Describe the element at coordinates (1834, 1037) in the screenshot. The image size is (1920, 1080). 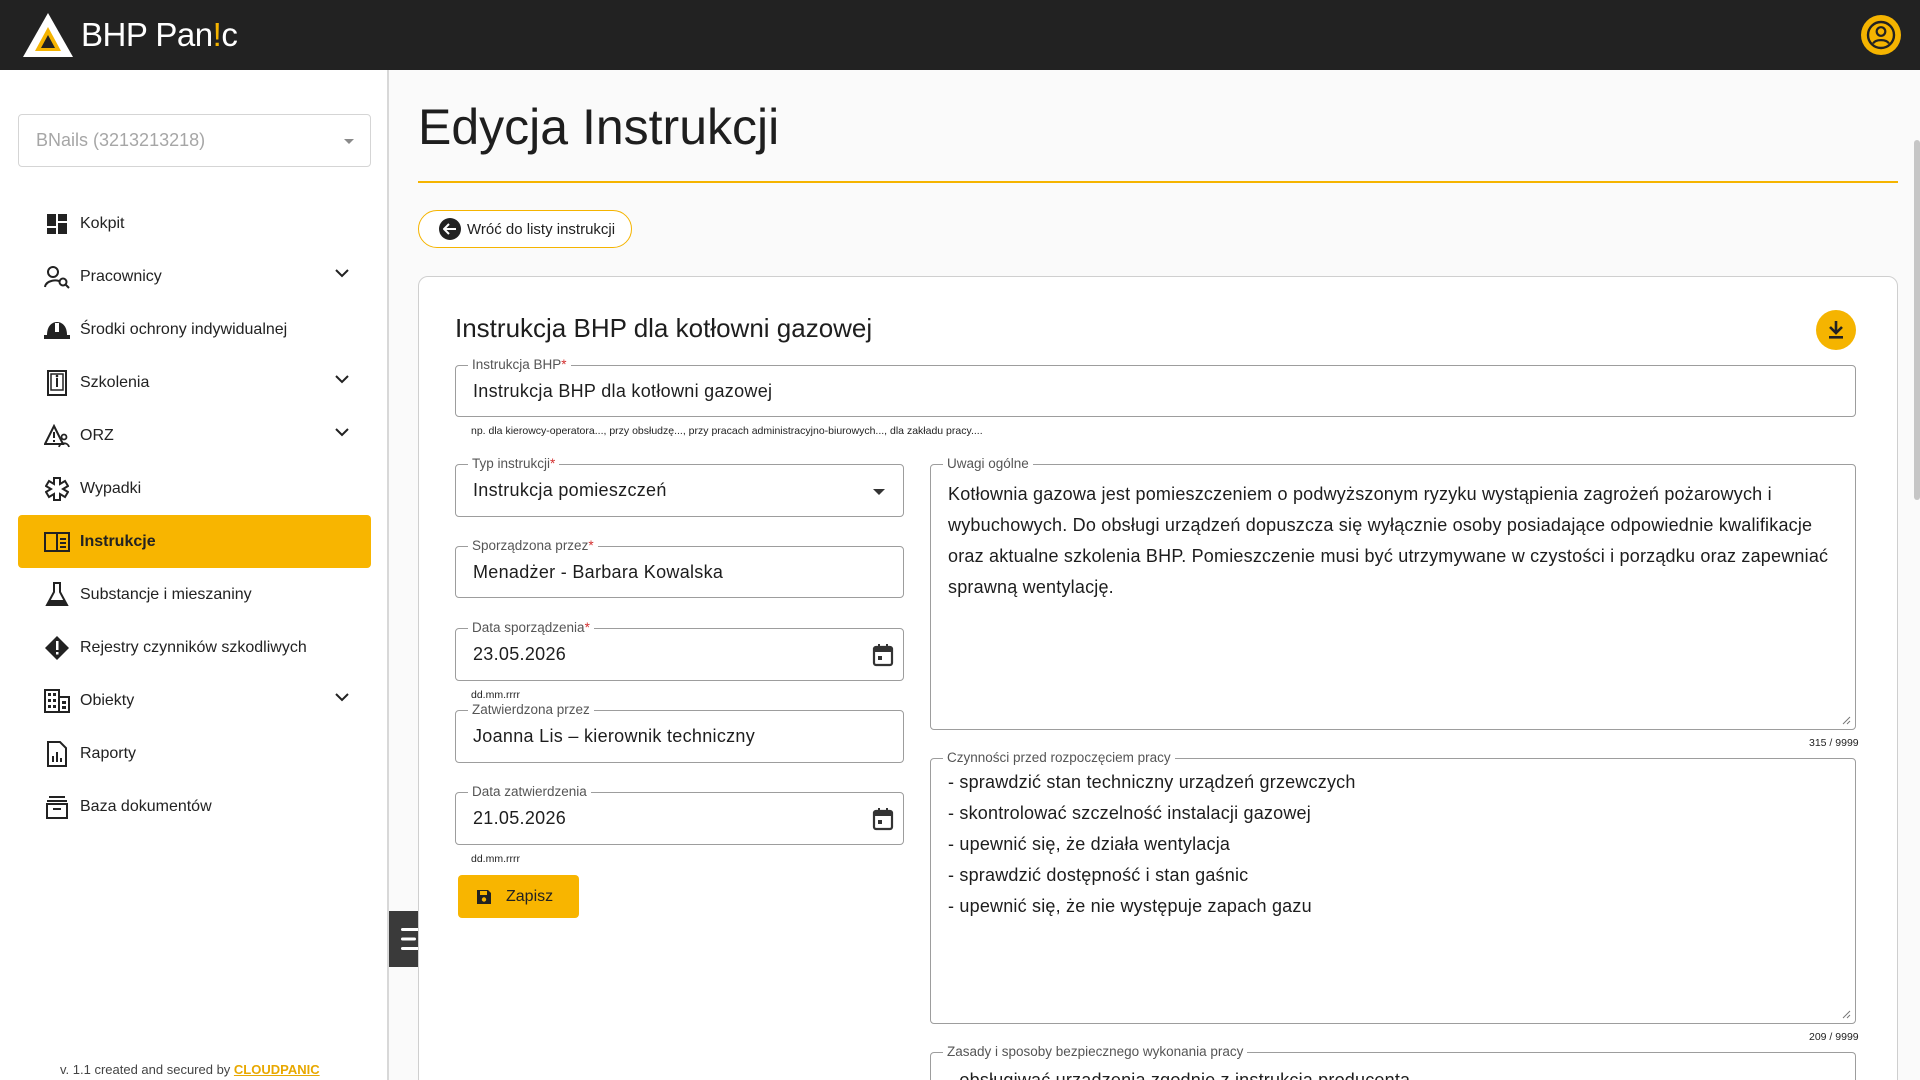
I see `before-work-counter: 209 / 9999` at that location.